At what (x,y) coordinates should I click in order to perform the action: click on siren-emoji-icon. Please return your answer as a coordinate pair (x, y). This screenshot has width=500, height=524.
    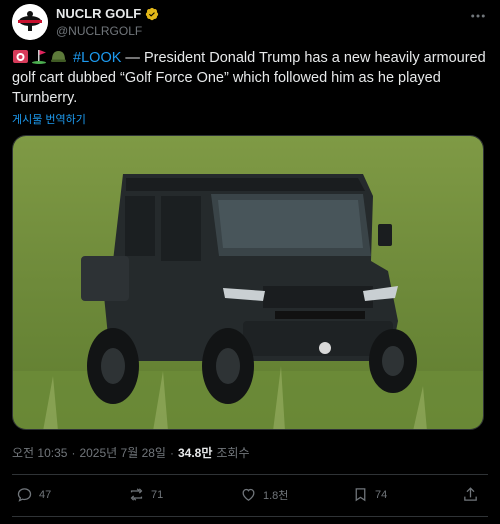
    Looking at the image, I should click on (20, 56).